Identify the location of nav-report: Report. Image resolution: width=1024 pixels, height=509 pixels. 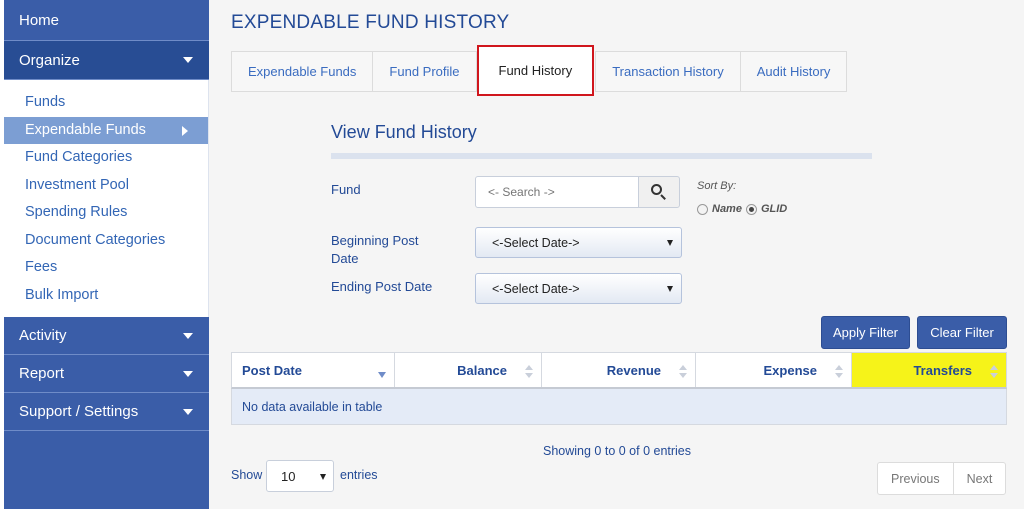
(106, 374).